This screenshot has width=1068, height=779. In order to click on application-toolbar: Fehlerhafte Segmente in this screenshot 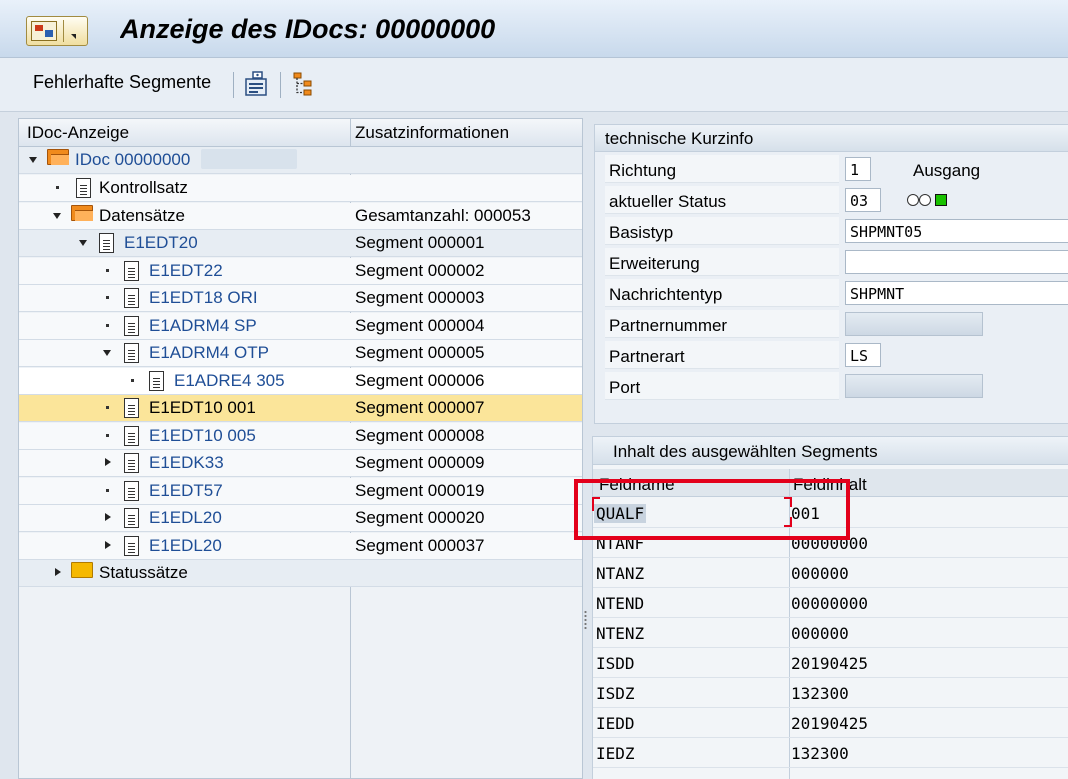, I will do `click(534, 85)`.